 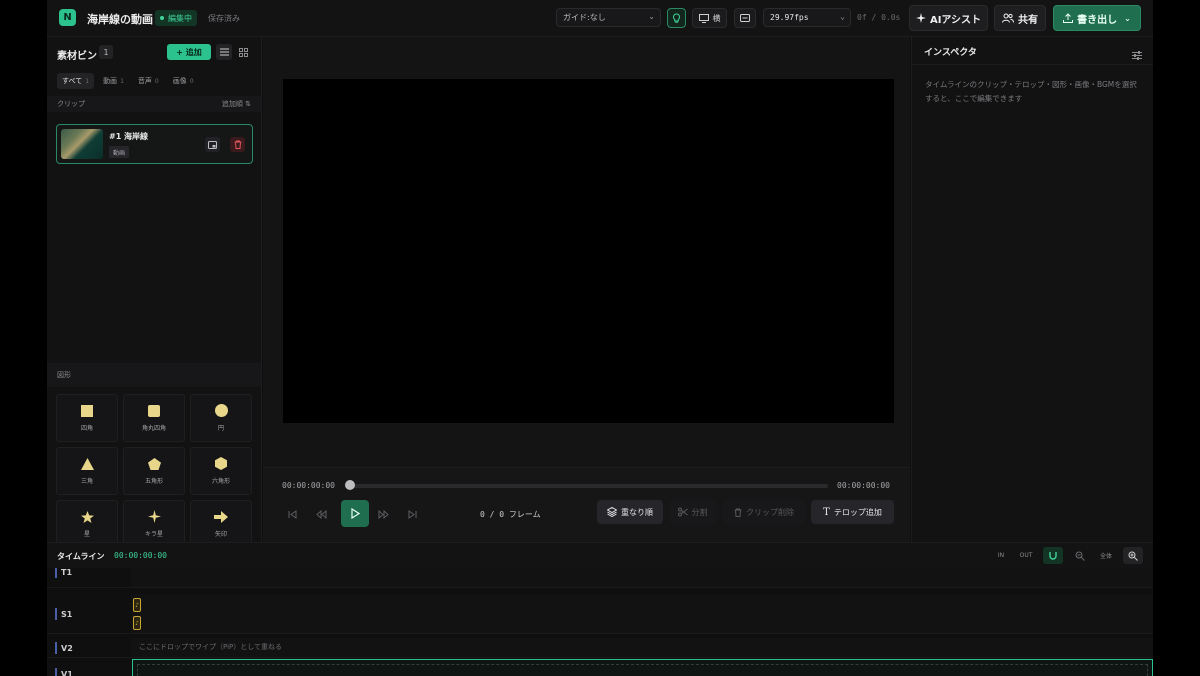 What do you see at coordinates (154, 104) in the screenshot?
I see `clips-section-header: クリップ 追加順 ⇅` at bounding box center [154, 104].